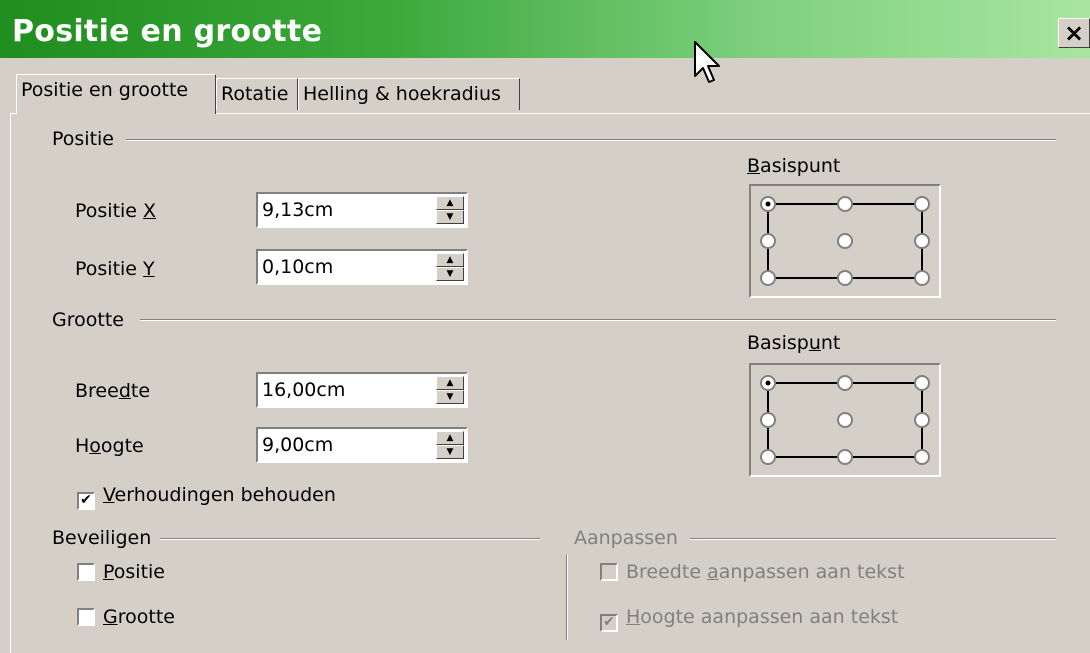 This screenshot has height=653, width=1090. I want to click on group-separator, so click(567, 597).